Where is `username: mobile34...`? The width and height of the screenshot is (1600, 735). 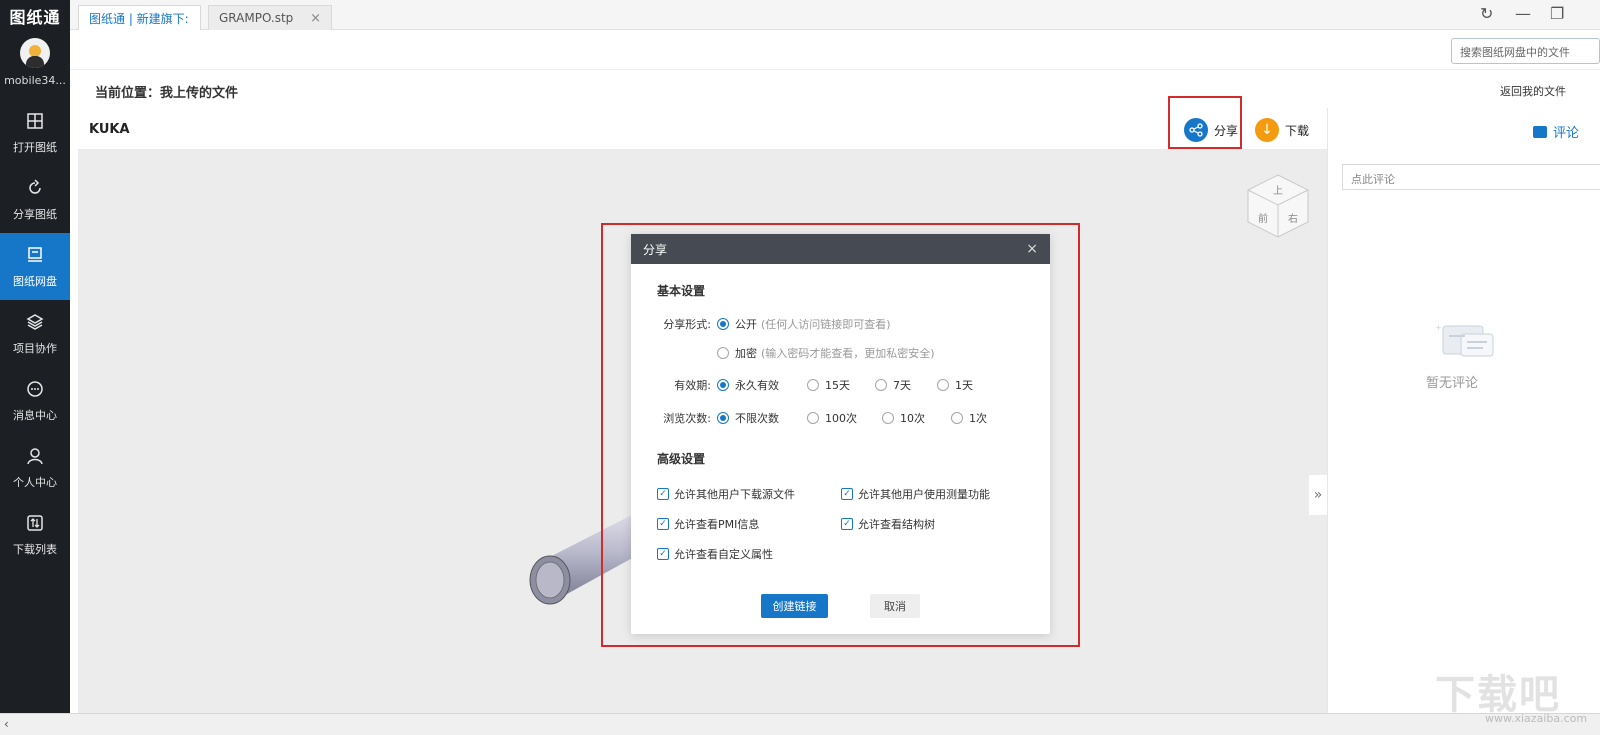 username: mobile34... is located at coordinates (35, 80).